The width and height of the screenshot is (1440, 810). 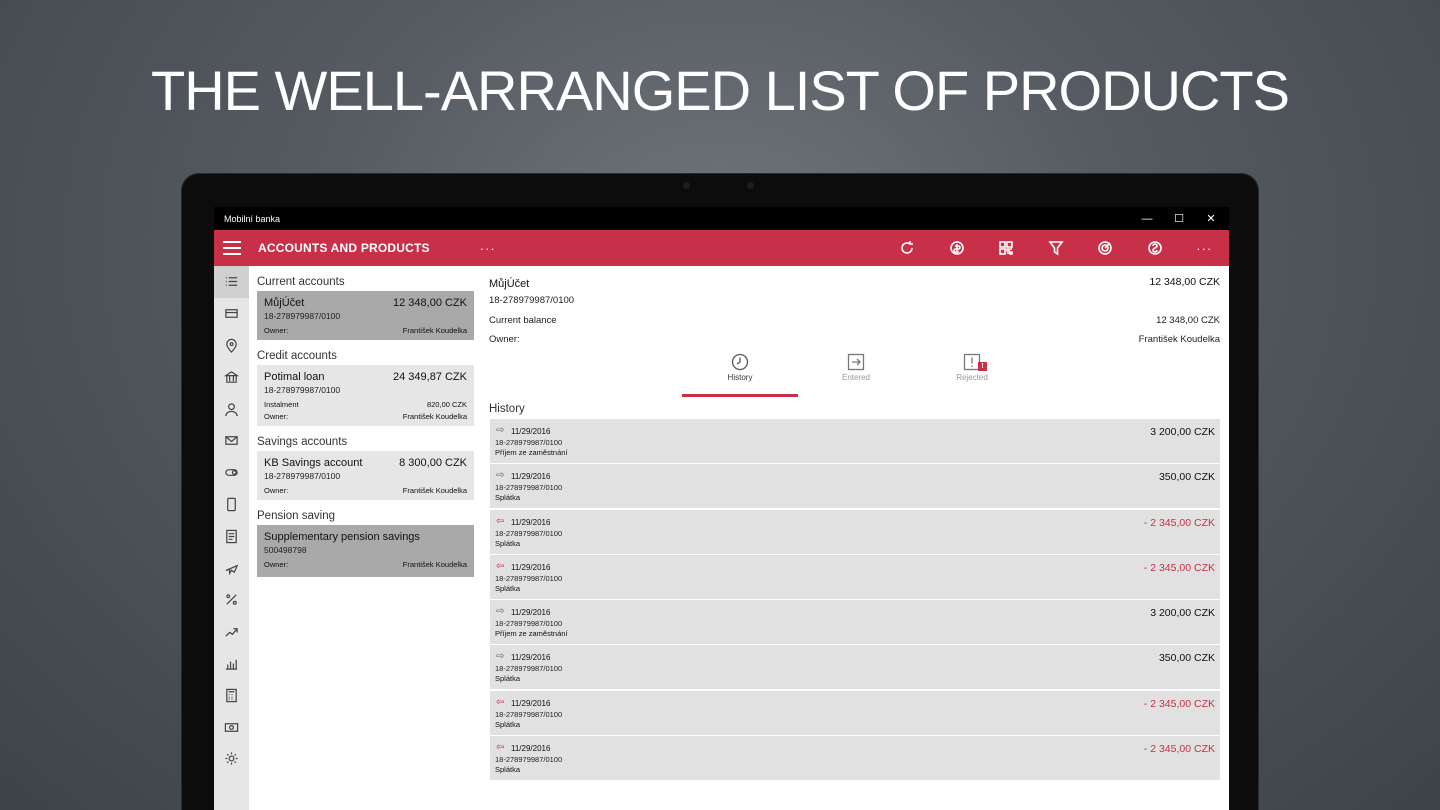 I want to click on active-tab-indicator, so click(x=740, y=395).